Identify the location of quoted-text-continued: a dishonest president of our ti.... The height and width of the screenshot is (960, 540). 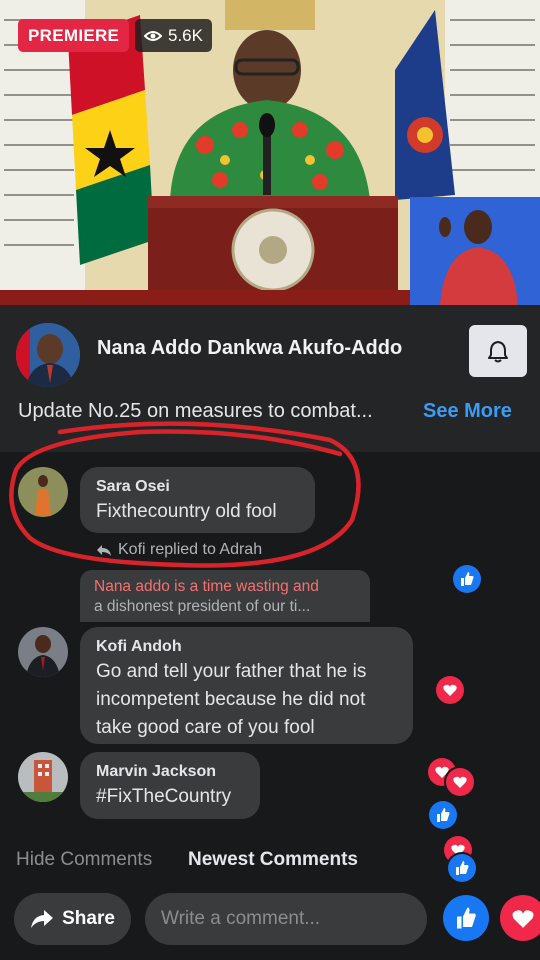
(202, 606).